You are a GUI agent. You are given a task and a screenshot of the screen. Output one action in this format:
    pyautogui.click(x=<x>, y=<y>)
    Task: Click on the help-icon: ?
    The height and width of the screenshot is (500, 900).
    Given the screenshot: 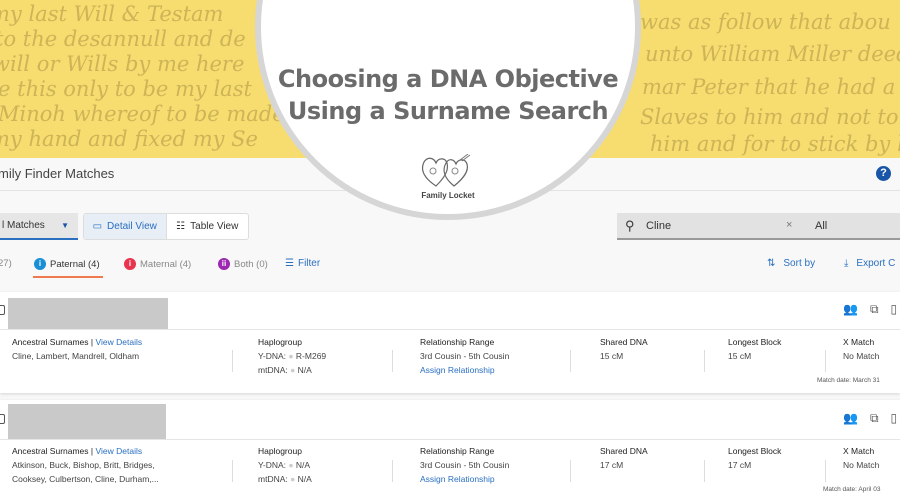 What is the action you would take?
    pyautogui.click(x=883, y=173)
    